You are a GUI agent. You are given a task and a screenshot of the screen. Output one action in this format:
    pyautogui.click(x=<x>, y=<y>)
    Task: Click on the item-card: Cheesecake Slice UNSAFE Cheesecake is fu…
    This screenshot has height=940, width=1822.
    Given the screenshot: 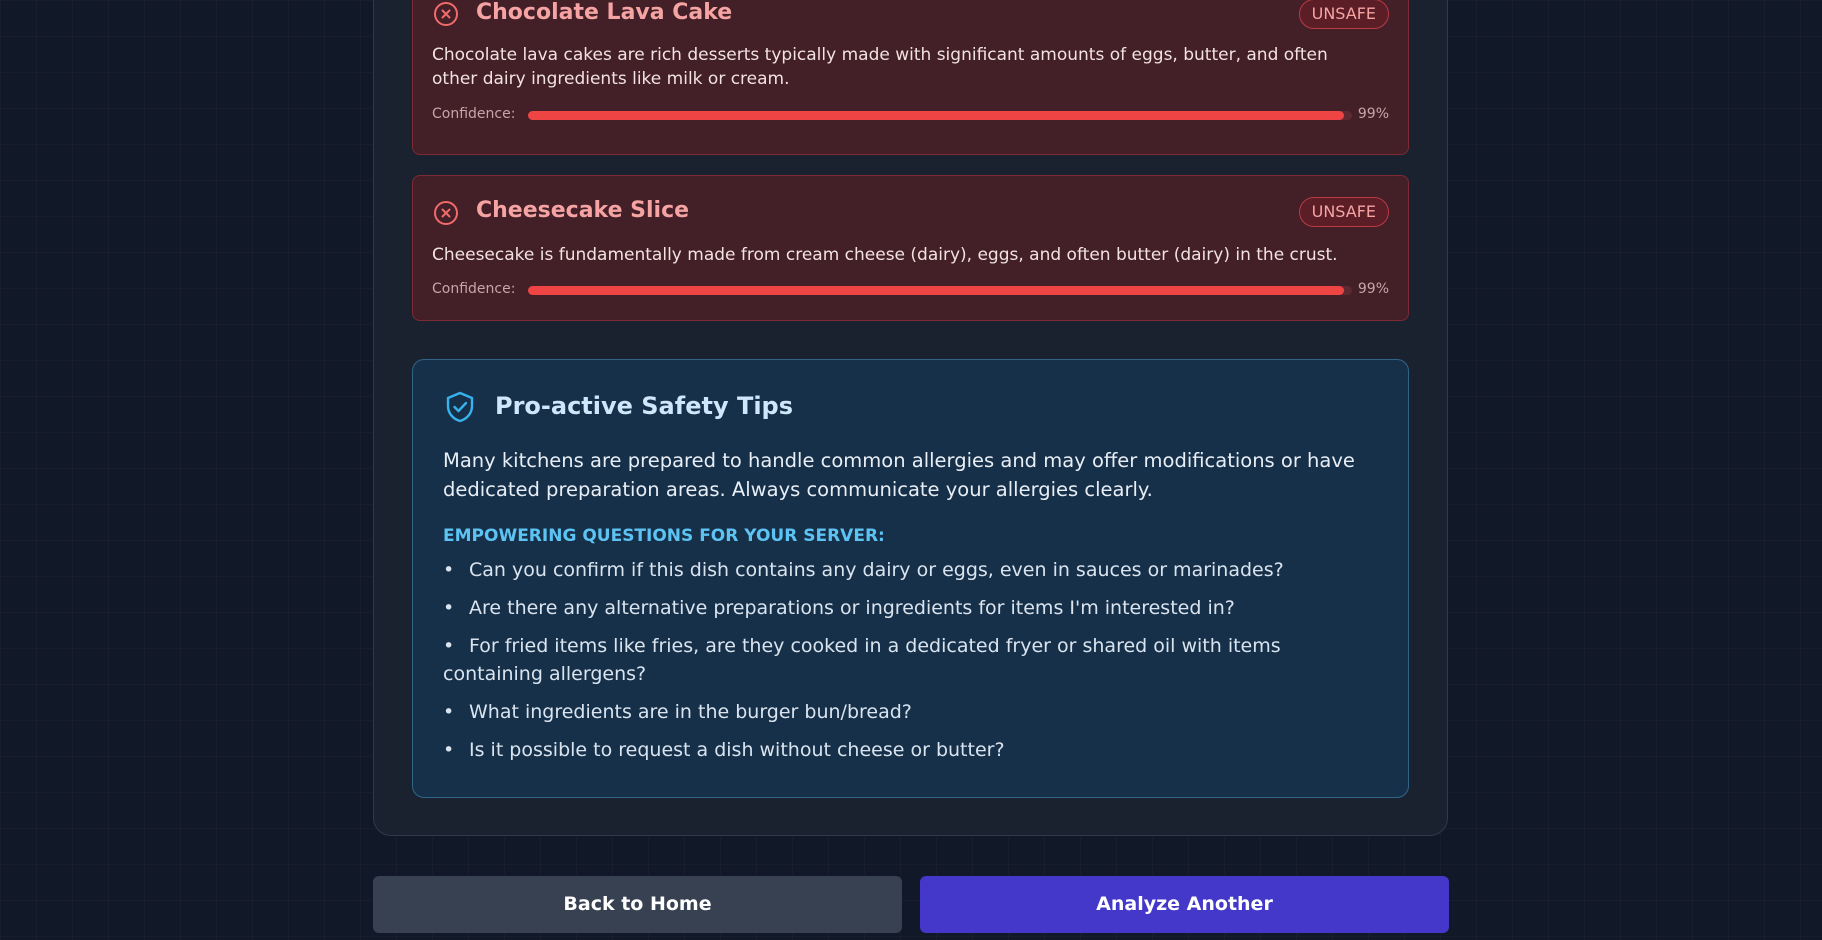 What is the action you would take?
    pyautogui.click(x=910, y=248)
    